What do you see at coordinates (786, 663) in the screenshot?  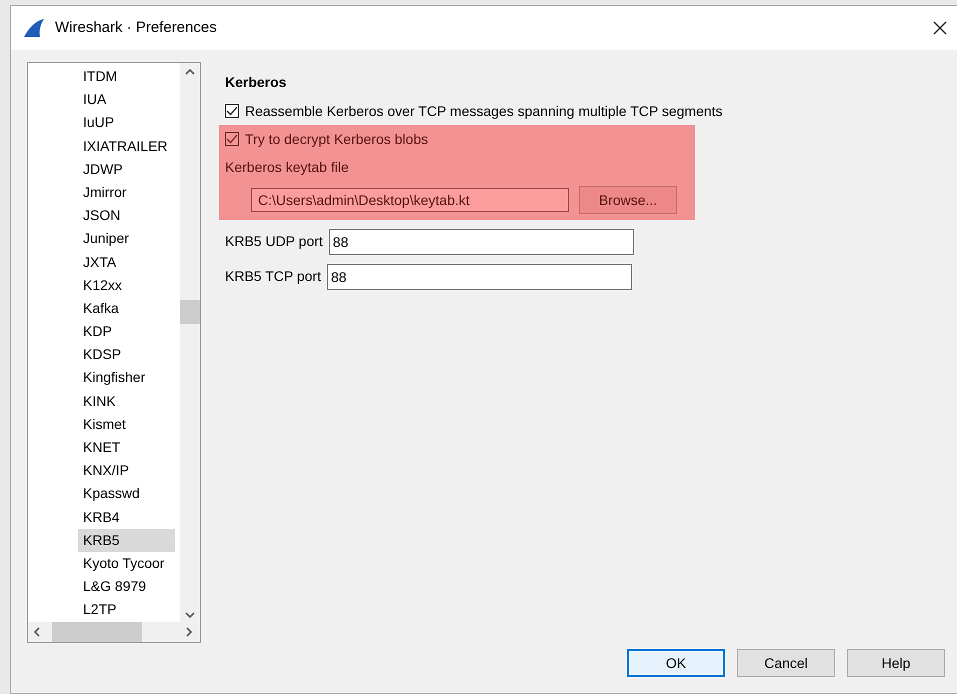 I see `dialog-button: Cancel` at bounding box center [786, 663].